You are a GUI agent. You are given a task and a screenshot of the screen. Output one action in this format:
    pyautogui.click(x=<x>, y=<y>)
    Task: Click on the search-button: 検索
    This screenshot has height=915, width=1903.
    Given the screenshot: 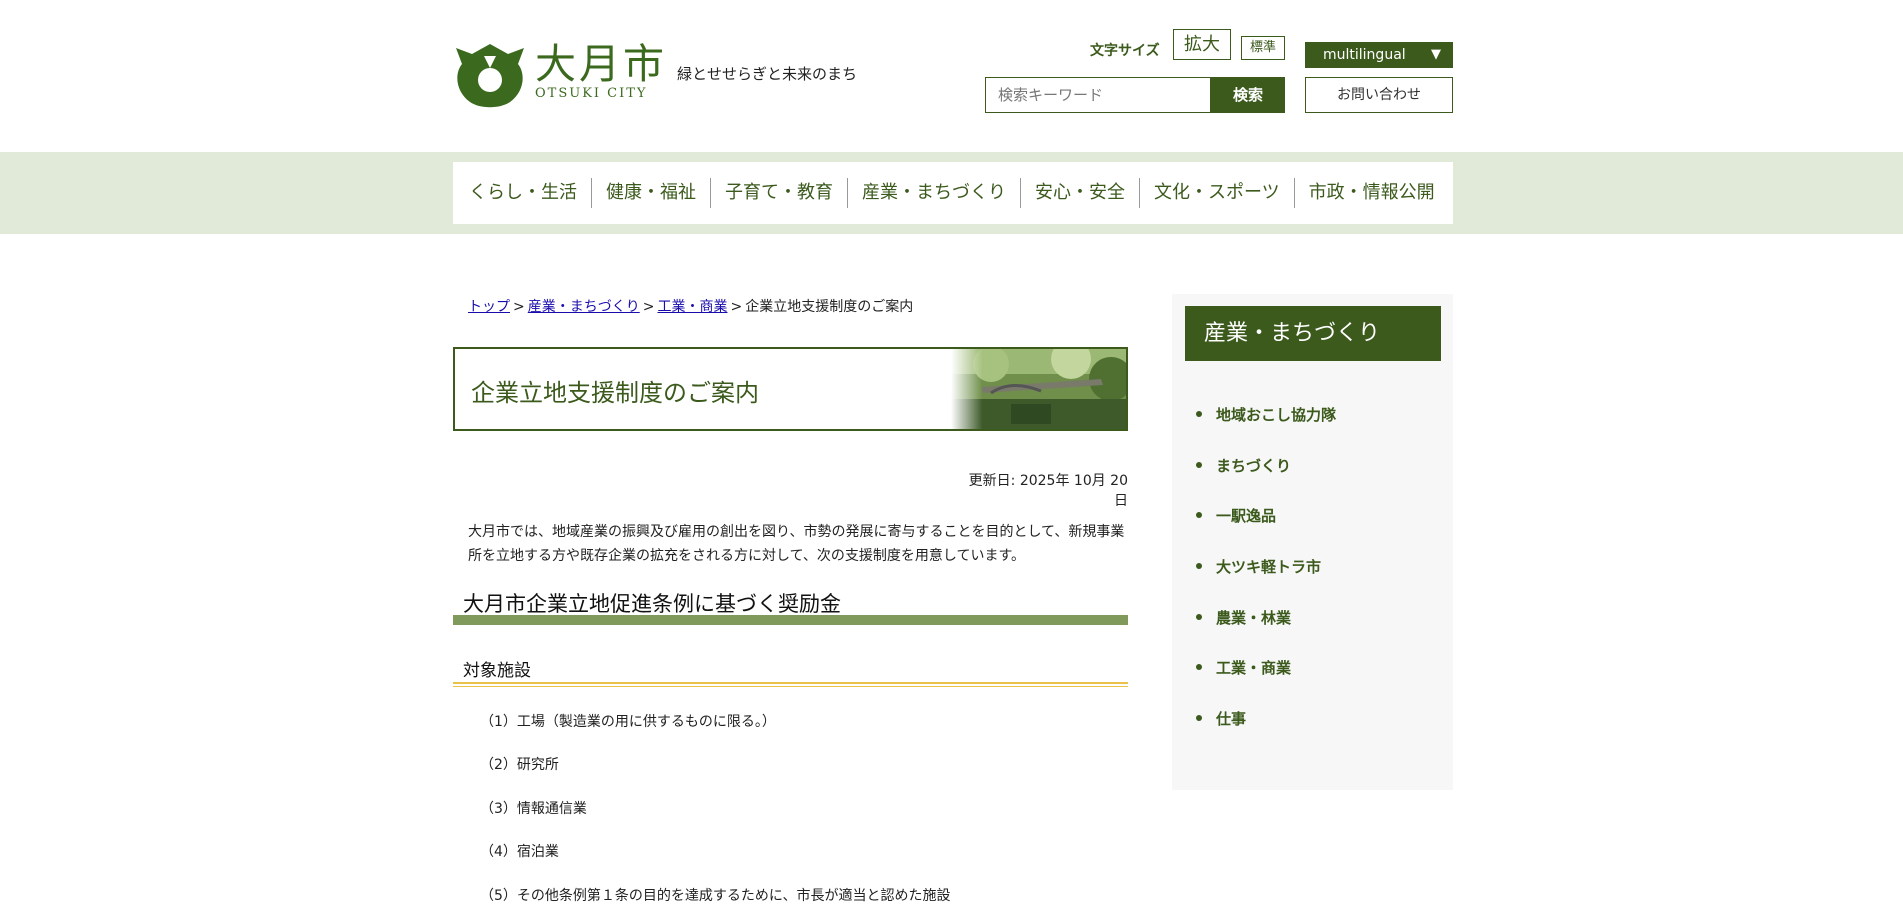 What is the action you would take?
    pyautogui.click(x=1248, y=95)
    